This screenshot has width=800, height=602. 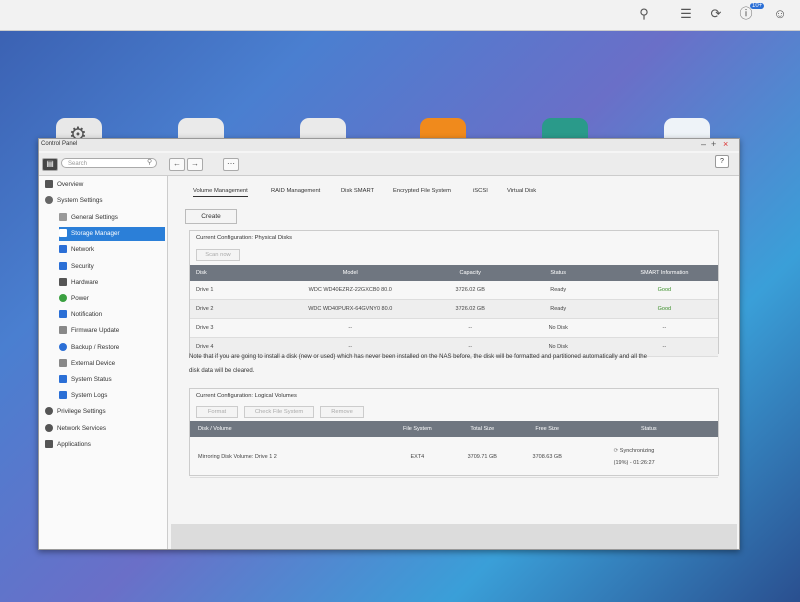 I want to click on sidebar-item-privilege-settings: Privilege Settings, so click(x=105, y=412).